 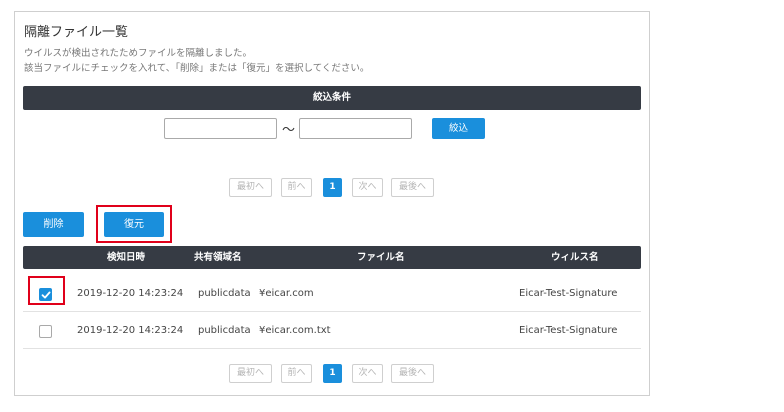 What do you see at coordinates (53, 224) in the screenshot?
I see `delete-button: 削除` at bounding box center [53, 224].